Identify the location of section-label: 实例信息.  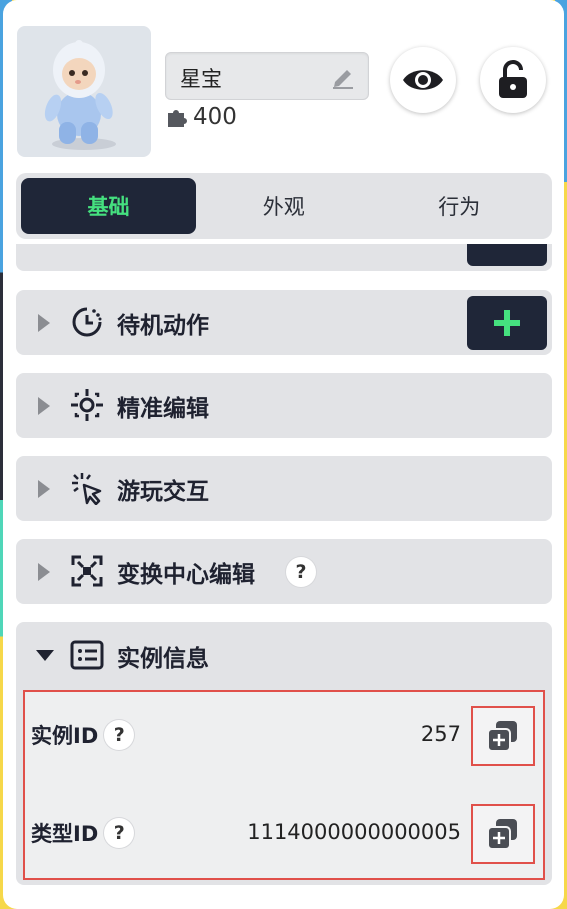
(163, 659).